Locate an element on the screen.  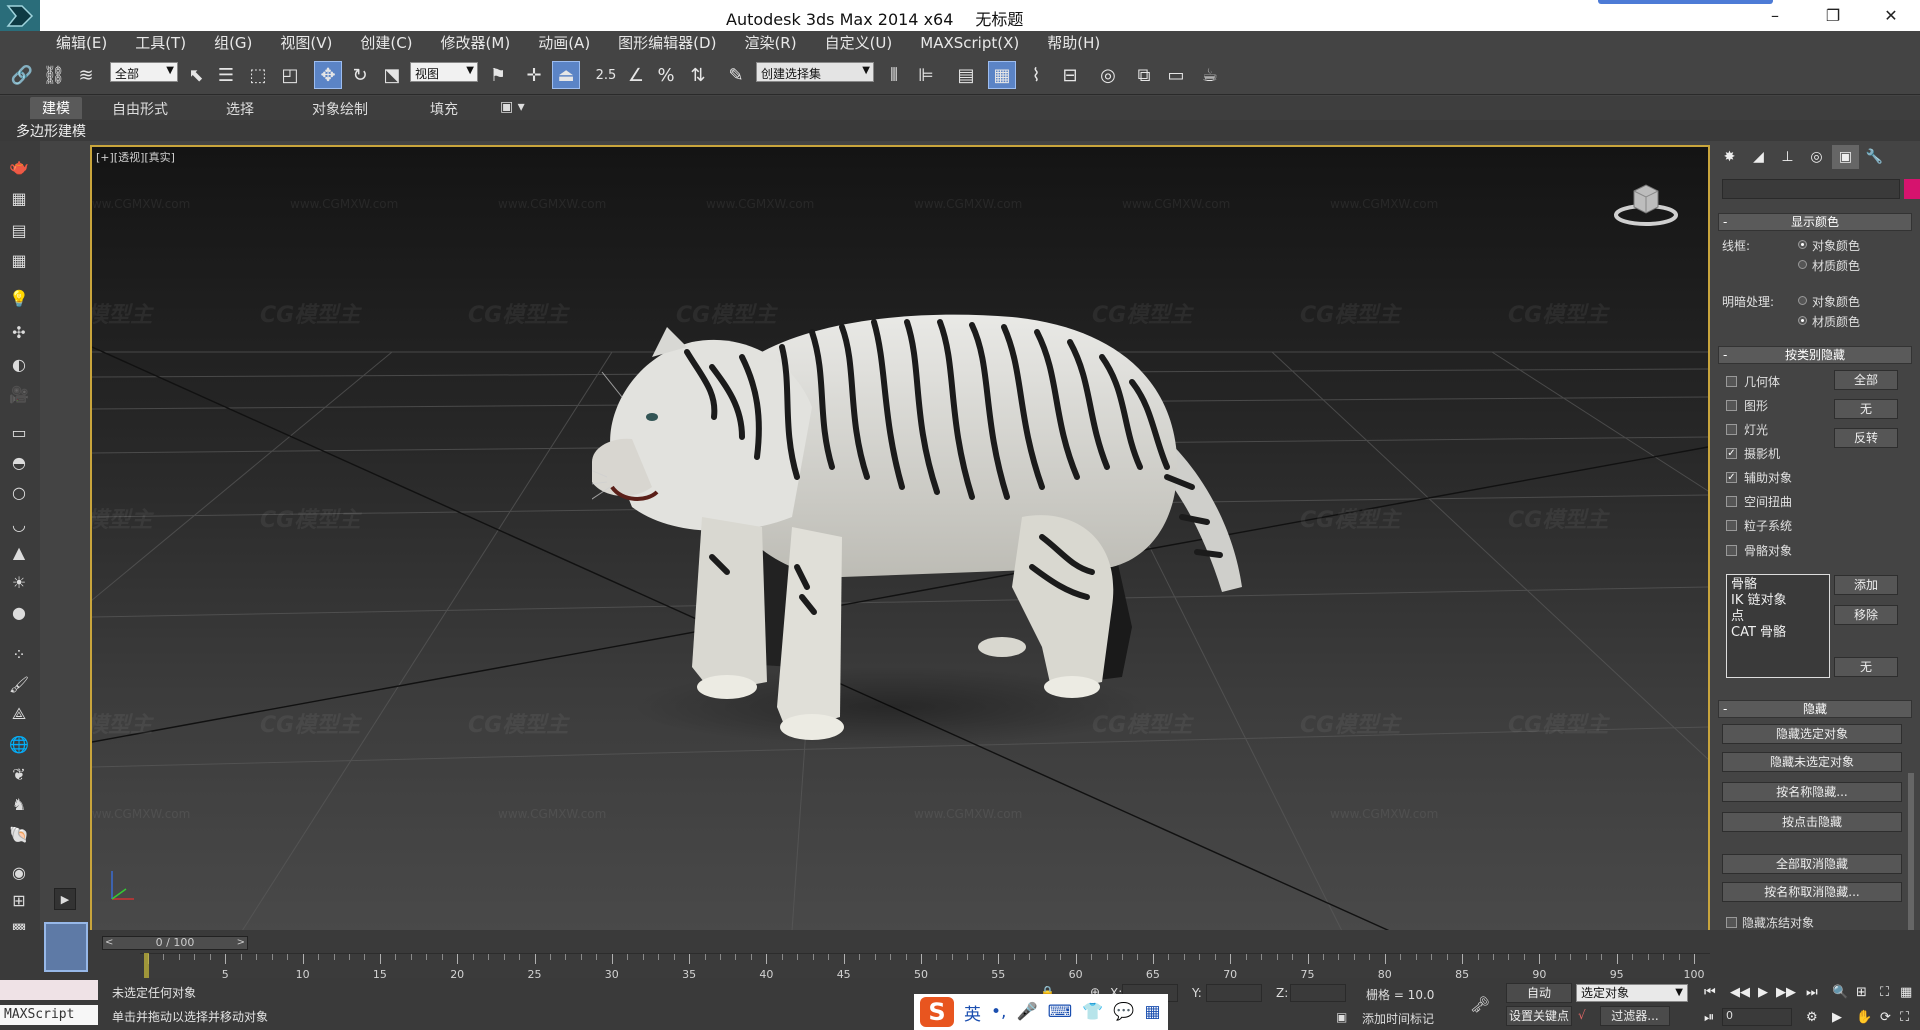
restore-button: ❐ is located at coordinates (1833, 15).